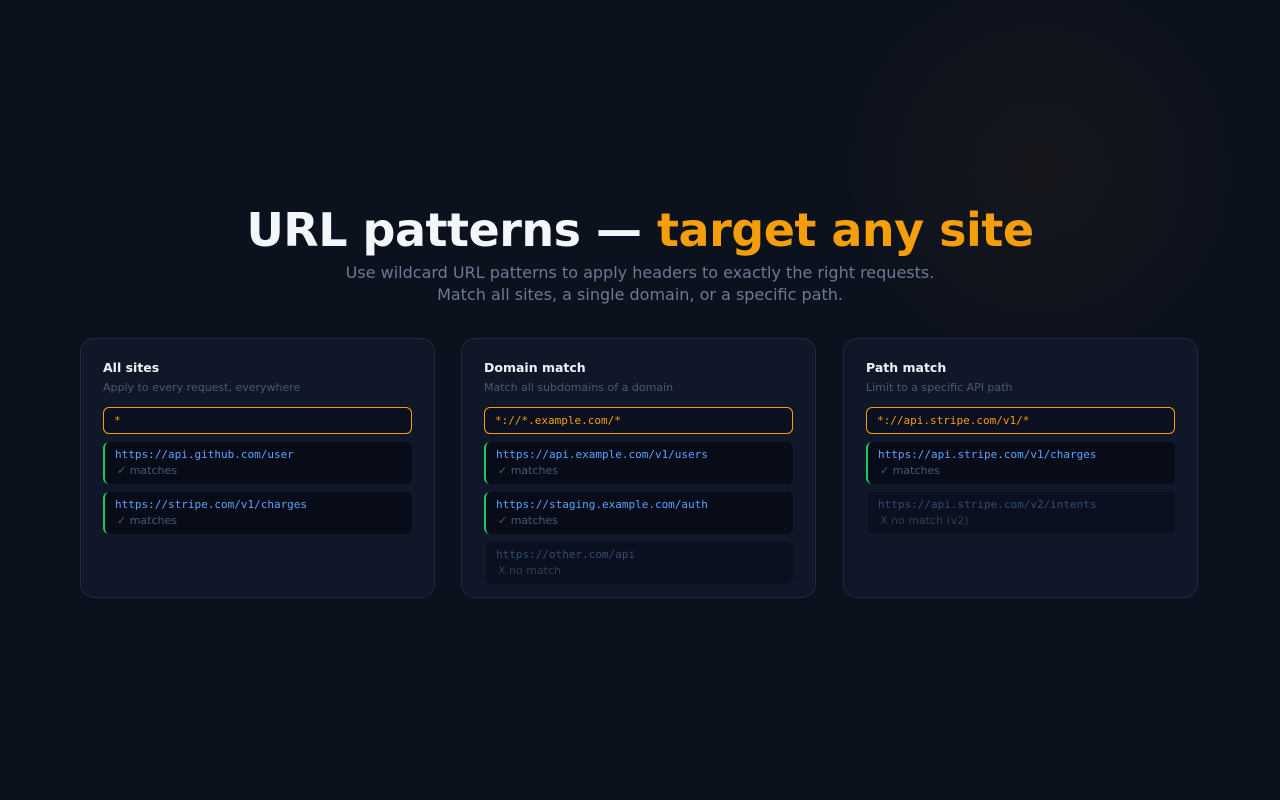  What do you see at coordinates (257, 513) in the screenshot?
I see `example-url-match: https://stripe.com/v1/charges ✓ matches` at bounding box center [257, 513].